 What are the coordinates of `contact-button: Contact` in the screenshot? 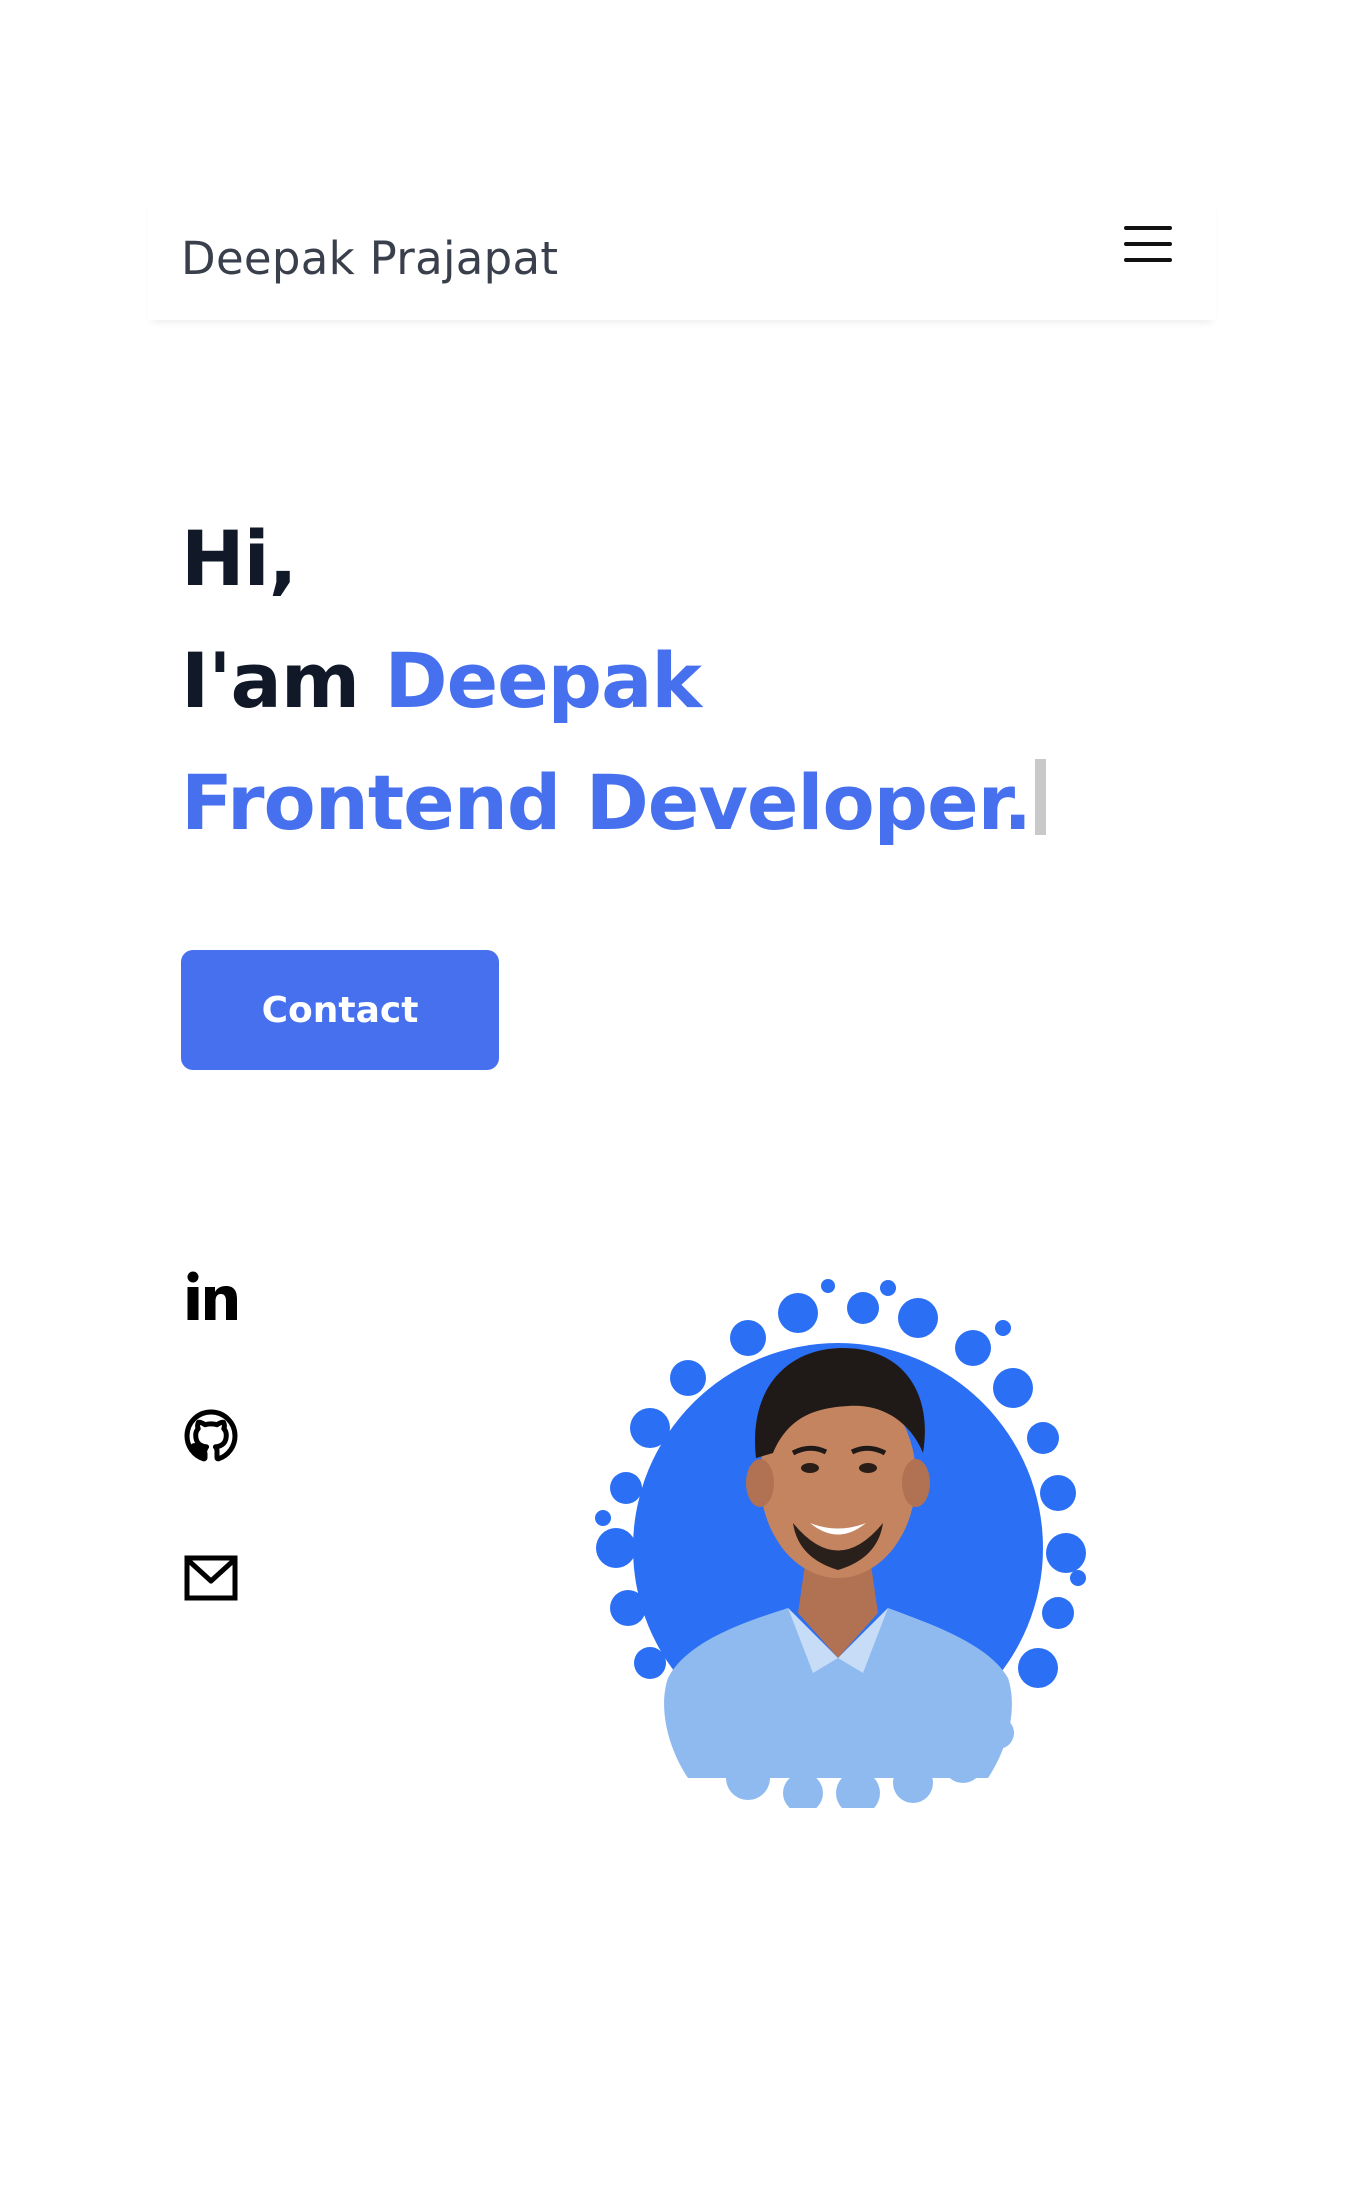 It's located at (340, 1010).